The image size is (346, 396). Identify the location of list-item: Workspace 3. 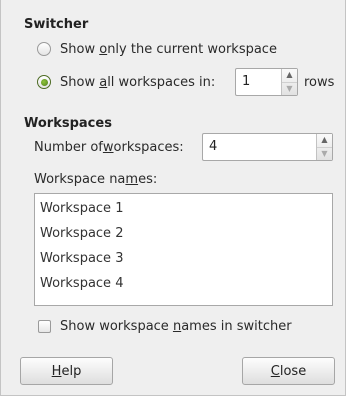
(183, 256).